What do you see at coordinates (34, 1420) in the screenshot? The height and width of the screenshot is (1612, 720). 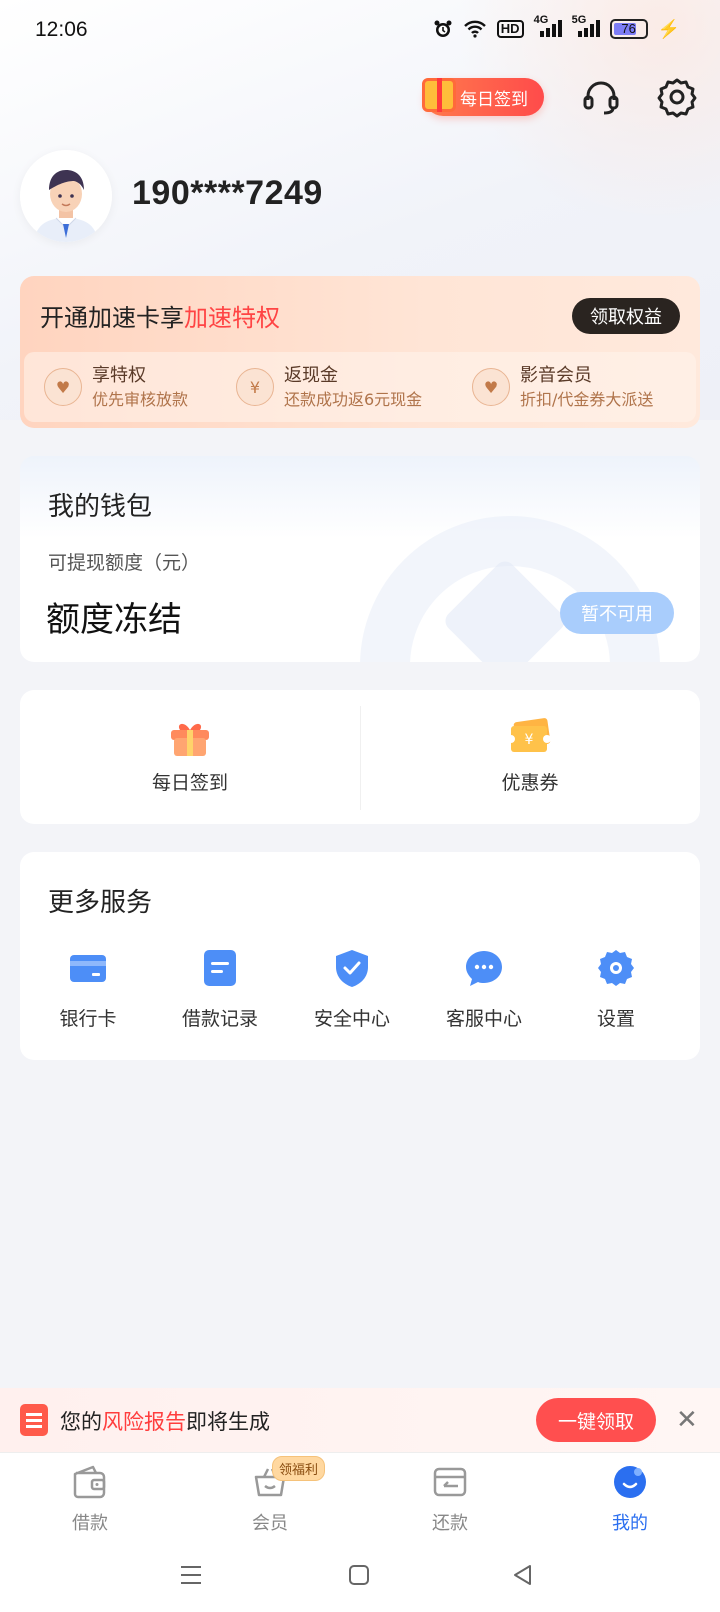 I see `report-icon` at bounding box center [34, 1420].